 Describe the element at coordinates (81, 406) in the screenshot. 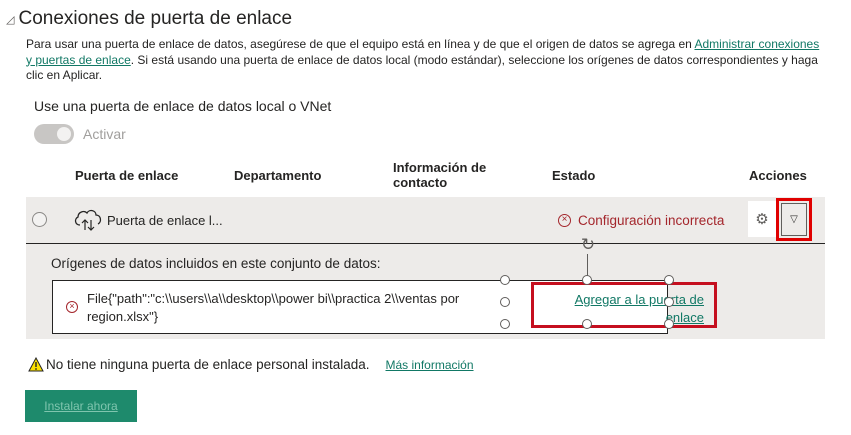

I see `install-now-button: Instalar ahora` at that location.